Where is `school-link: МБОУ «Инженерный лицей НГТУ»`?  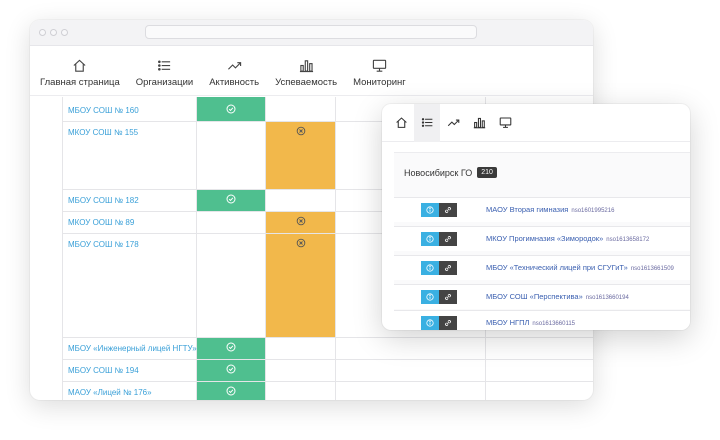 school-link: МБОУ «Инженерный лицей НГТУ» is located at coordinates (132, 348).